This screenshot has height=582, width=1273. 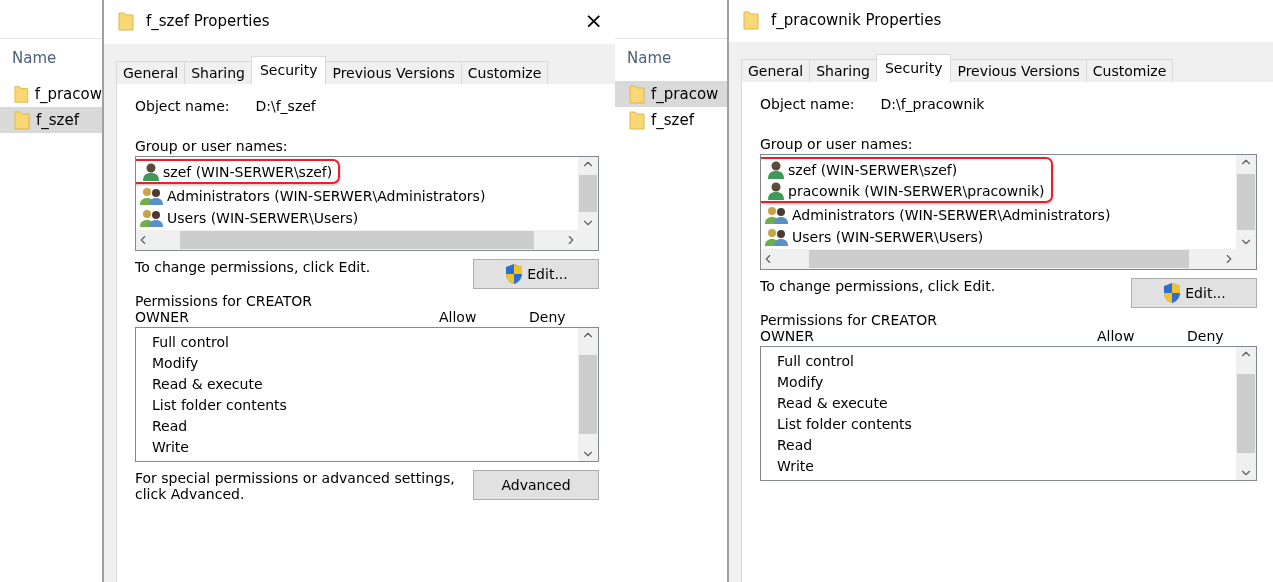 I want to click on close-button: ×, so click(x=593, y=21).